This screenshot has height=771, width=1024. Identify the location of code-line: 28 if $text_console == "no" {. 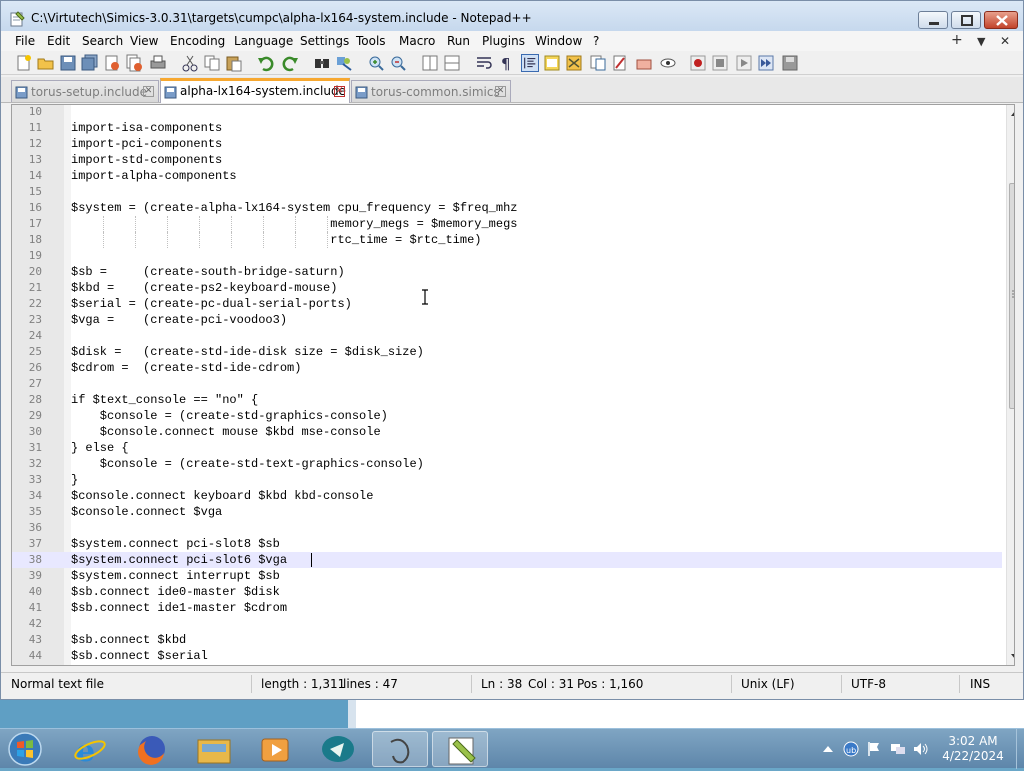
(507, 400).